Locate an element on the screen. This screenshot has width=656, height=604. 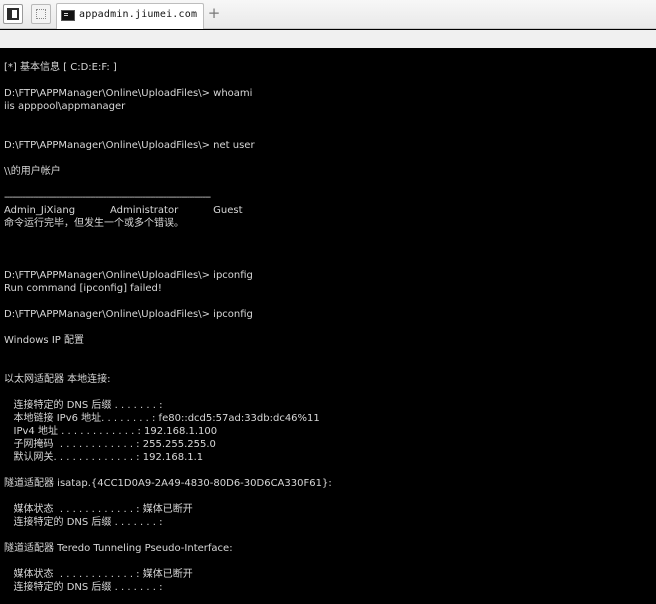
tab-terminal: appadmin.jiumei.com is located at coordinates (130, 16).